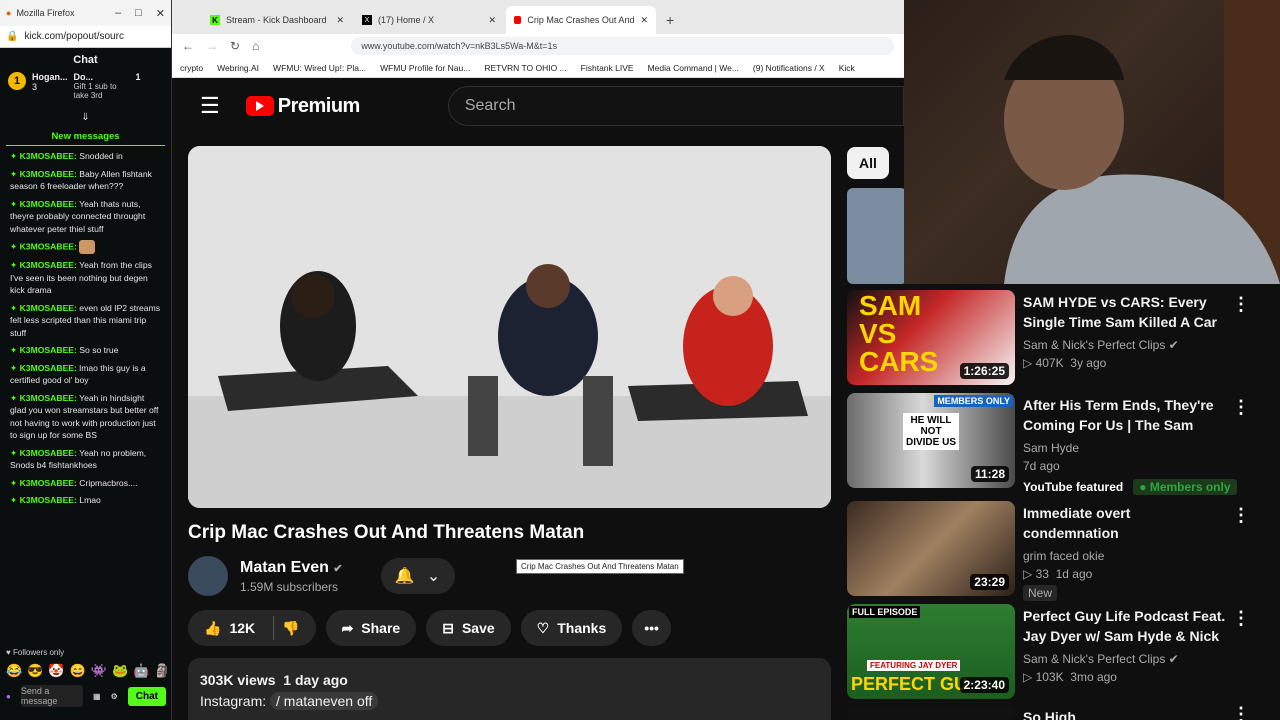 The image size is (1280, 720). What do you see at coordinates (97, 696) in the screenshot?
I see `gift-icon: ▦` at bounding box center [97, 696].